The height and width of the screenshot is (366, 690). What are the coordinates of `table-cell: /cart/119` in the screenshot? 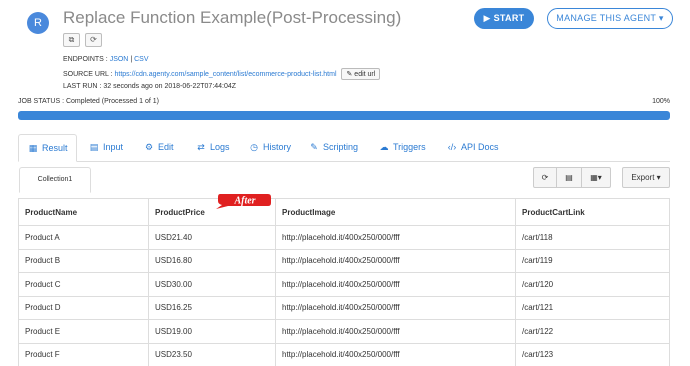 It's located at (592, 260).